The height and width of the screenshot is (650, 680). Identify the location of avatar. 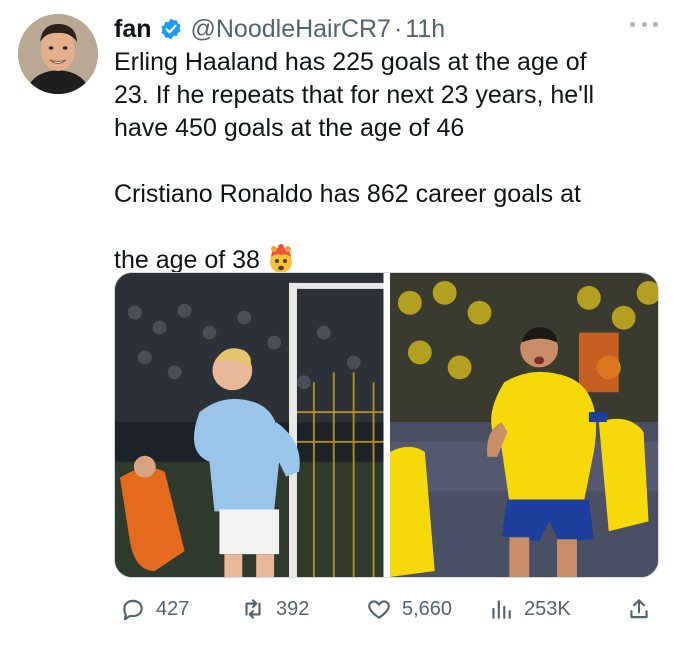
(58, 54).